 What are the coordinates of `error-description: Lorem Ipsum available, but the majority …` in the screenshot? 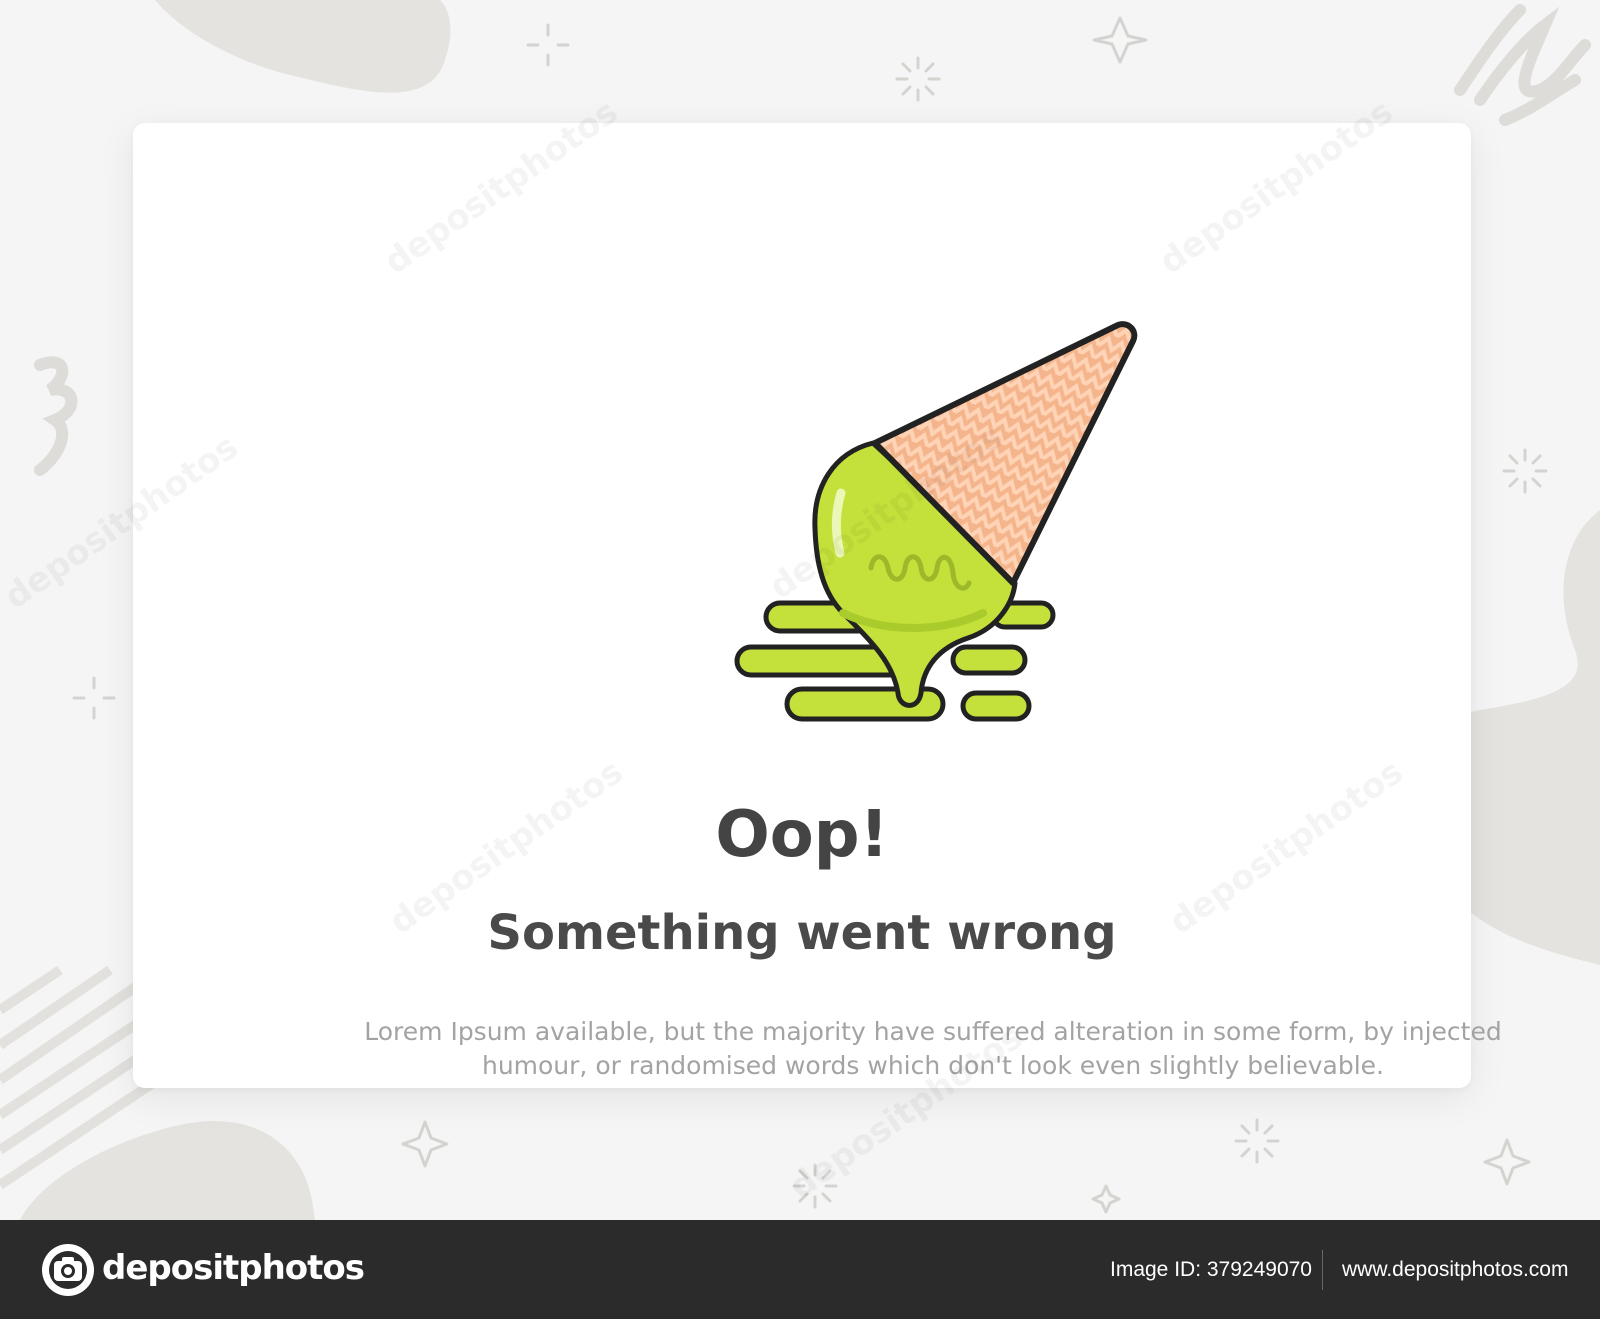 It's located at (933, 1048).